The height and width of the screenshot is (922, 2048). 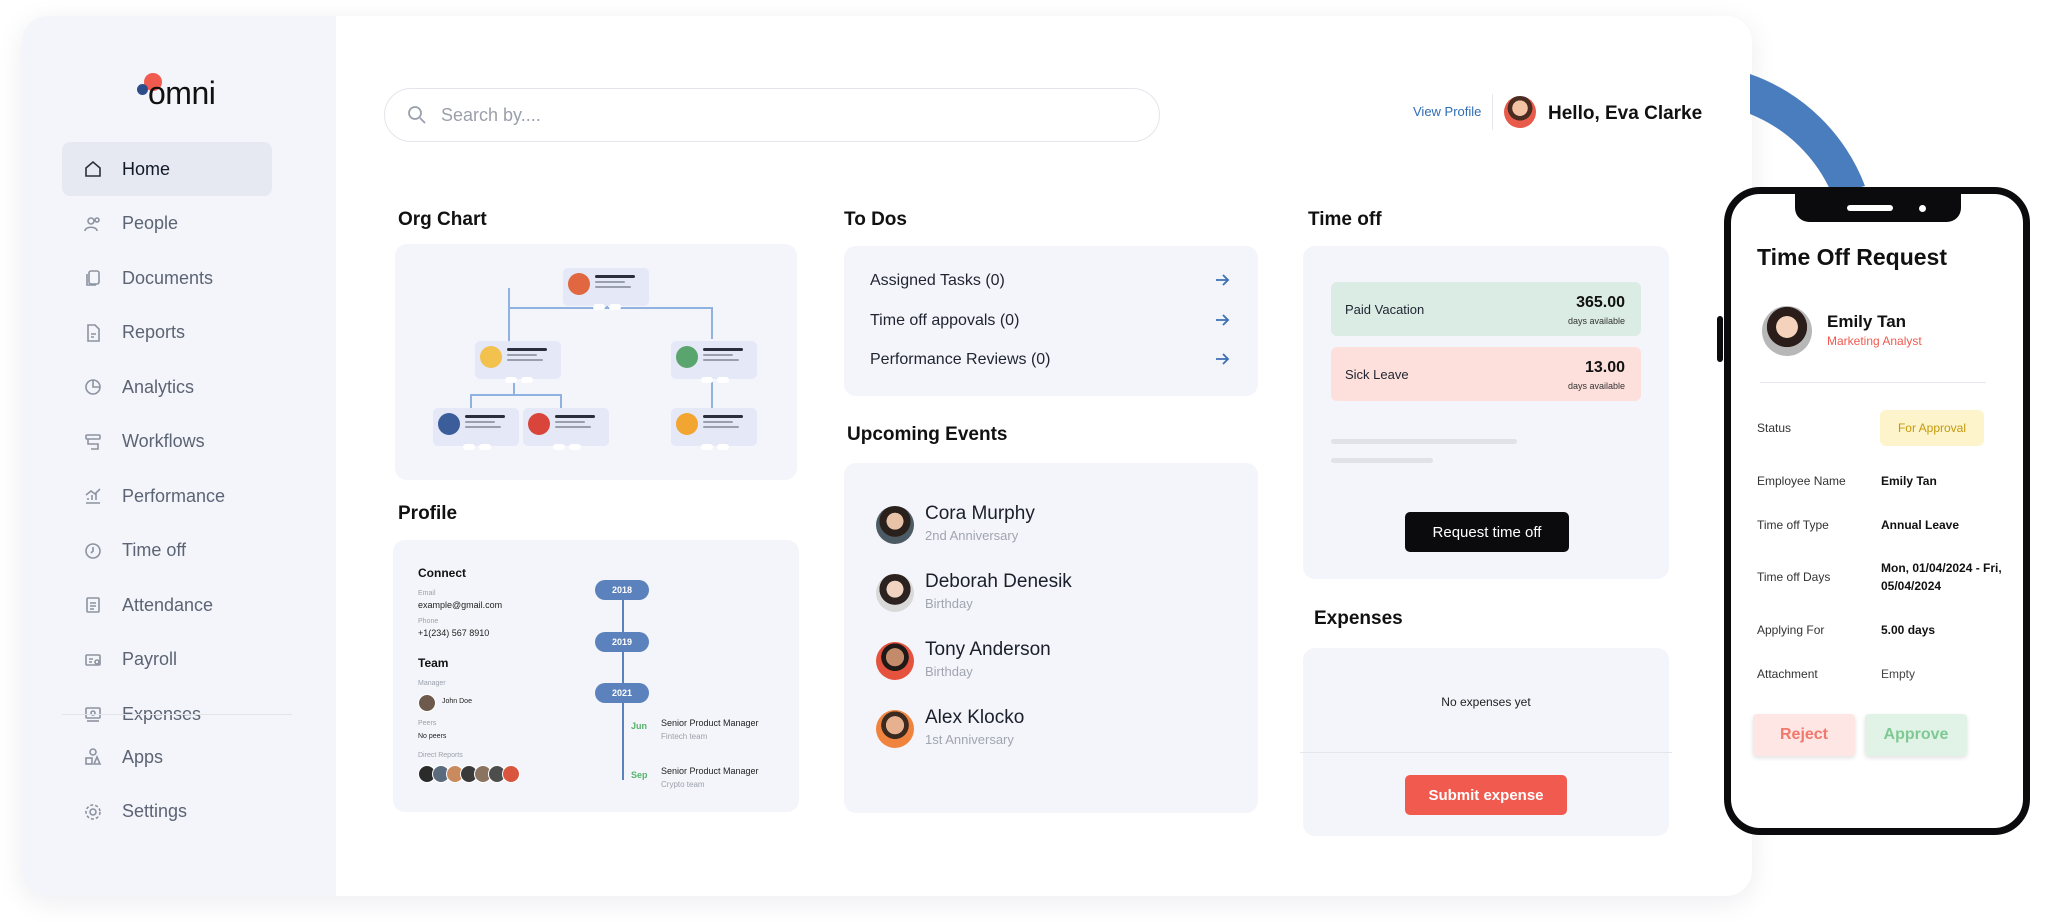 I want to click on email-label: Email, so click(x=427, y=593).